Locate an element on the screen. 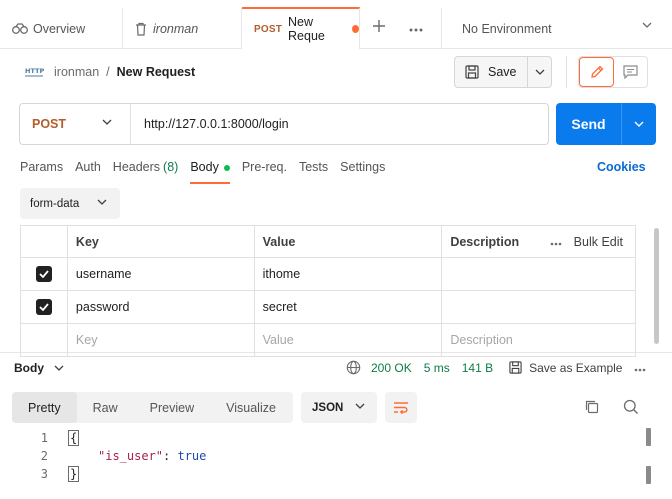  save-button: Save is located at coordinates (491, 72).